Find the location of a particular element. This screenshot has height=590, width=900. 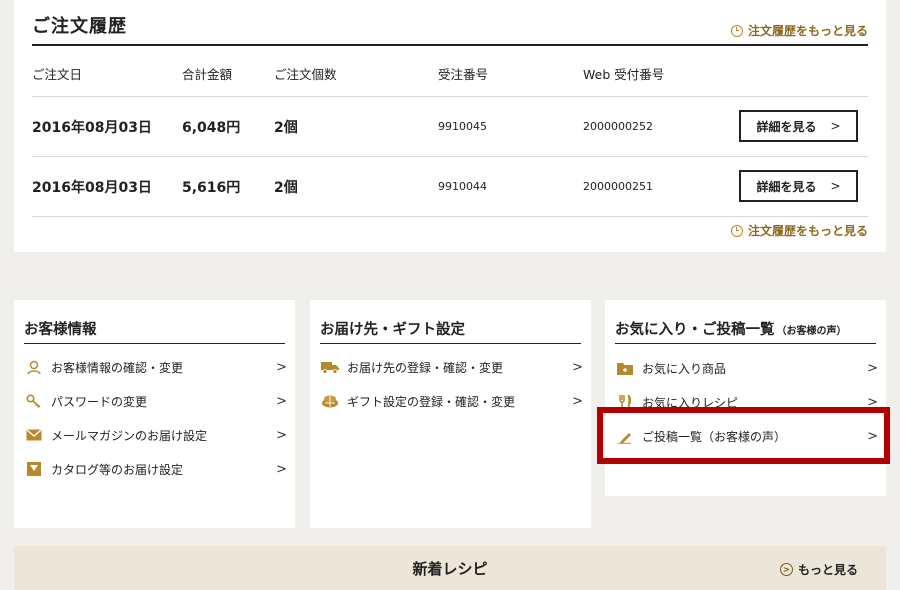

favorites-posts-title-sub: （お客様の声） is located at coordinates (811, 331).